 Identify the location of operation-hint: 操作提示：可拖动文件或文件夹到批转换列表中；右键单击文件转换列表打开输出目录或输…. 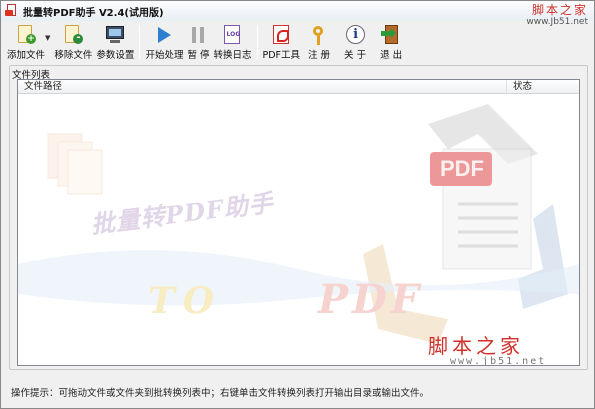
(220, 393).